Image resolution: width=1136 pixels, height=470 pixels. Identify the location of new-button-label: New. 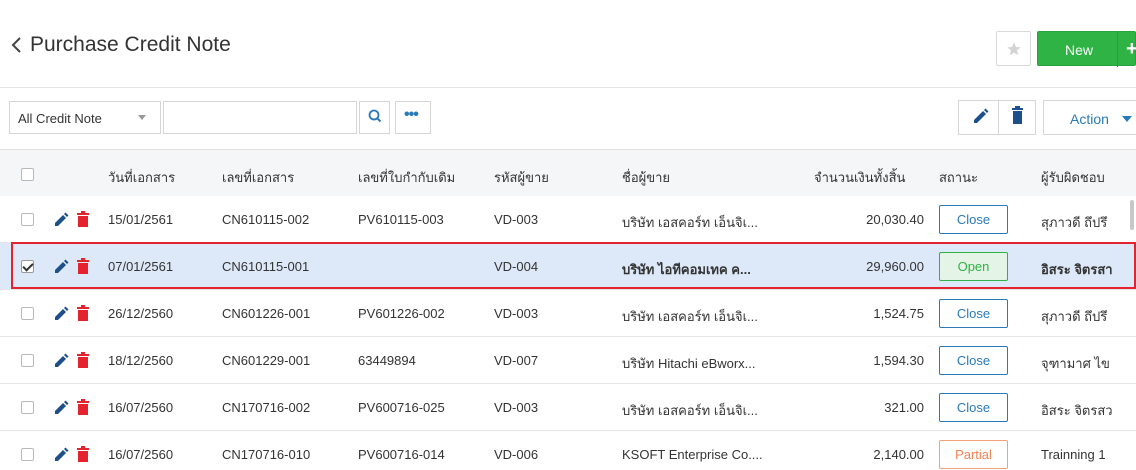
(1079, 50).